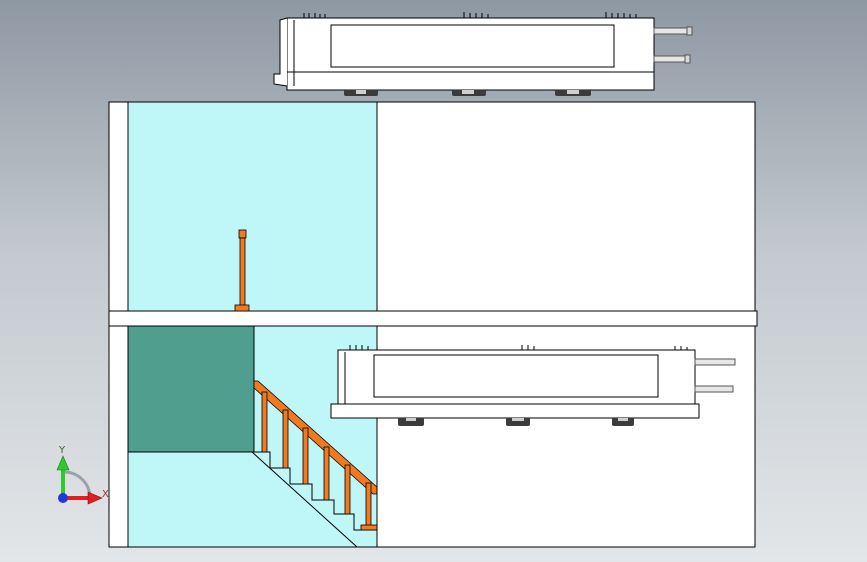 The image size is (867, 562). Describe the element at coordinates (105, 494) in the screenshot. I see `x-axis-label: X` at that location.